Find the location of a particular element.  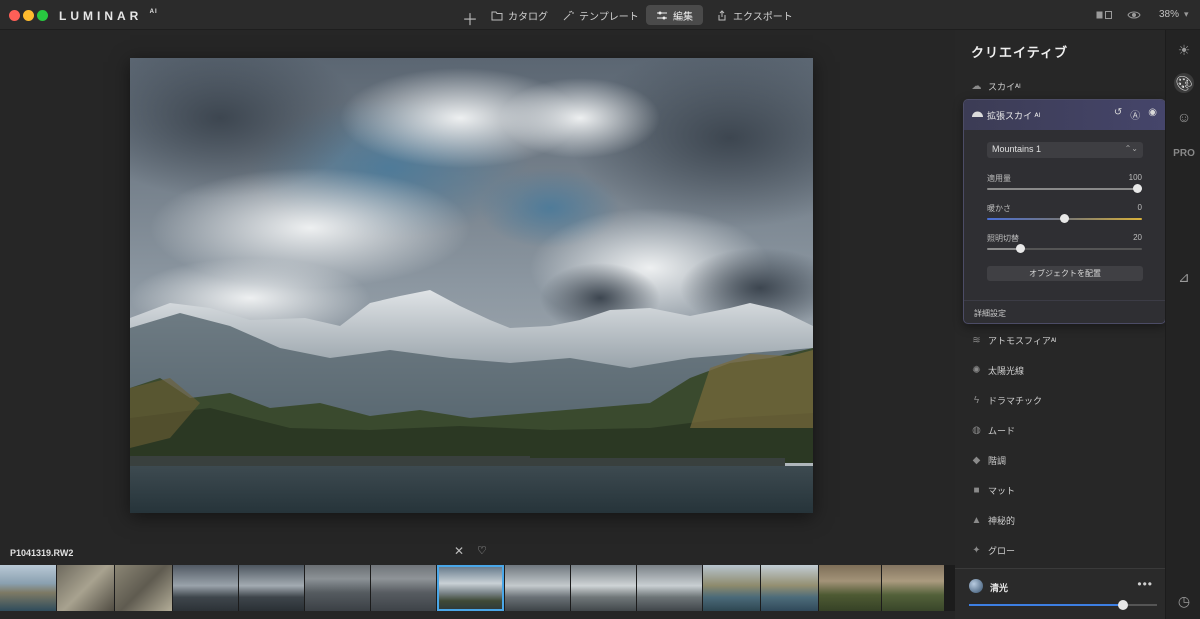

cloud-icon: ☁ is located at coordinates (976, 86).